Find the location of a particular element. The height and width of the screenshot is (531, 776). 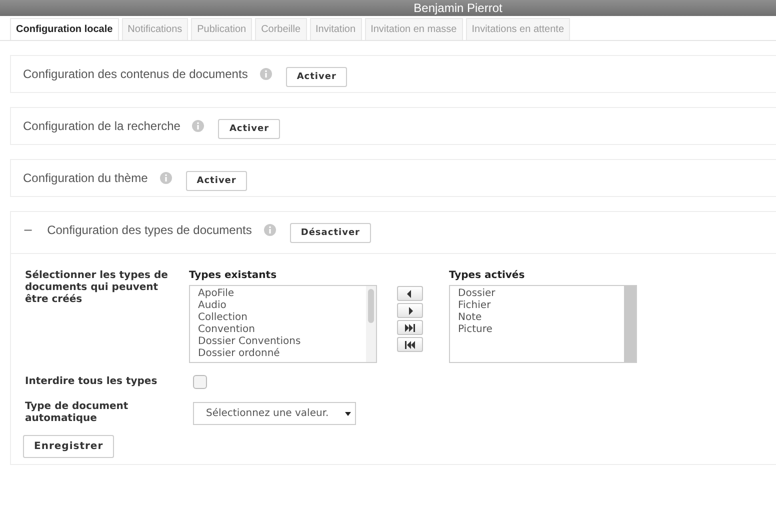

list-heading: Types activés is located at coordinates (487, 275).